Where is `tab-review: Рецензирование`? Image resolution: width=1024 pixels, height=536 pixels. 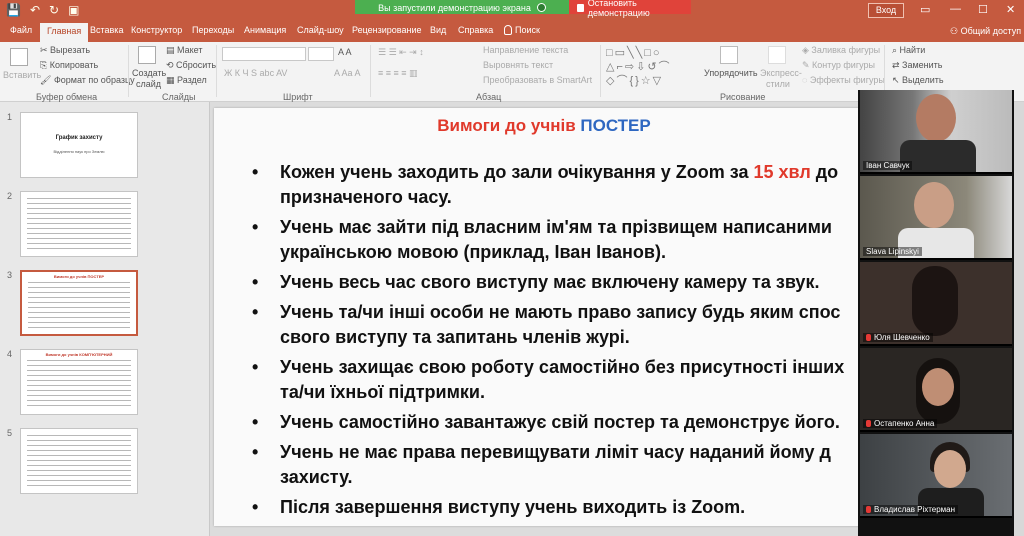 tab-review: Рецензирование is located at coordinates (387, 30).